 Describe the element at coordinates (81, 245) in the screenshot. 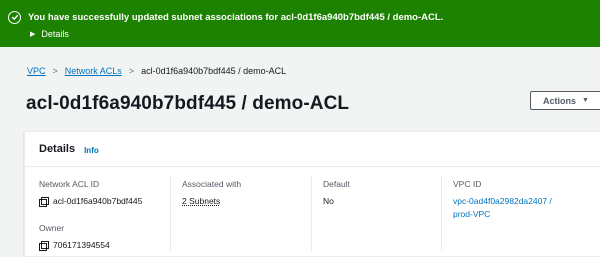

I see `owner-value: 706171394554` at that location.